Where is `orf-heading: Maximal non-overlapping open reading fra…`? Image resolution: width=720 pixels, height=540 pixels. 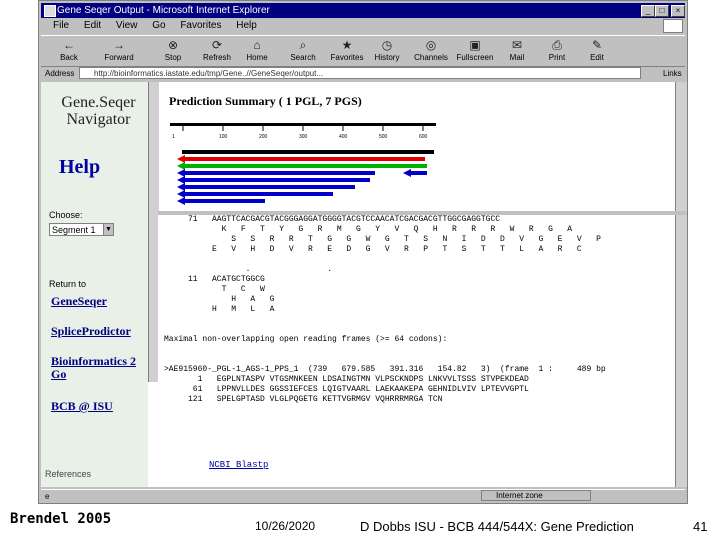
orf-heading: Maximal non-overlapping open reading fra… is located at coordinates (306, 339).